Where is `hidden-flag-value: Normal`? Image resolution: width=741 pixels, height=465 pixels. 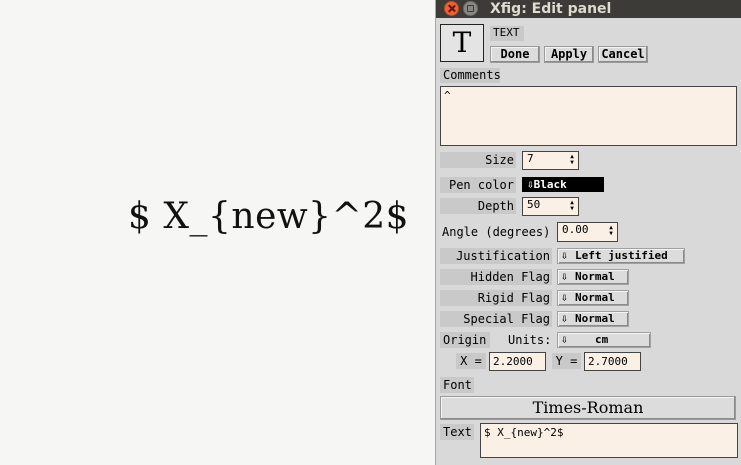
hidden-flag-value: Normal is located at coordinates (595, 276).